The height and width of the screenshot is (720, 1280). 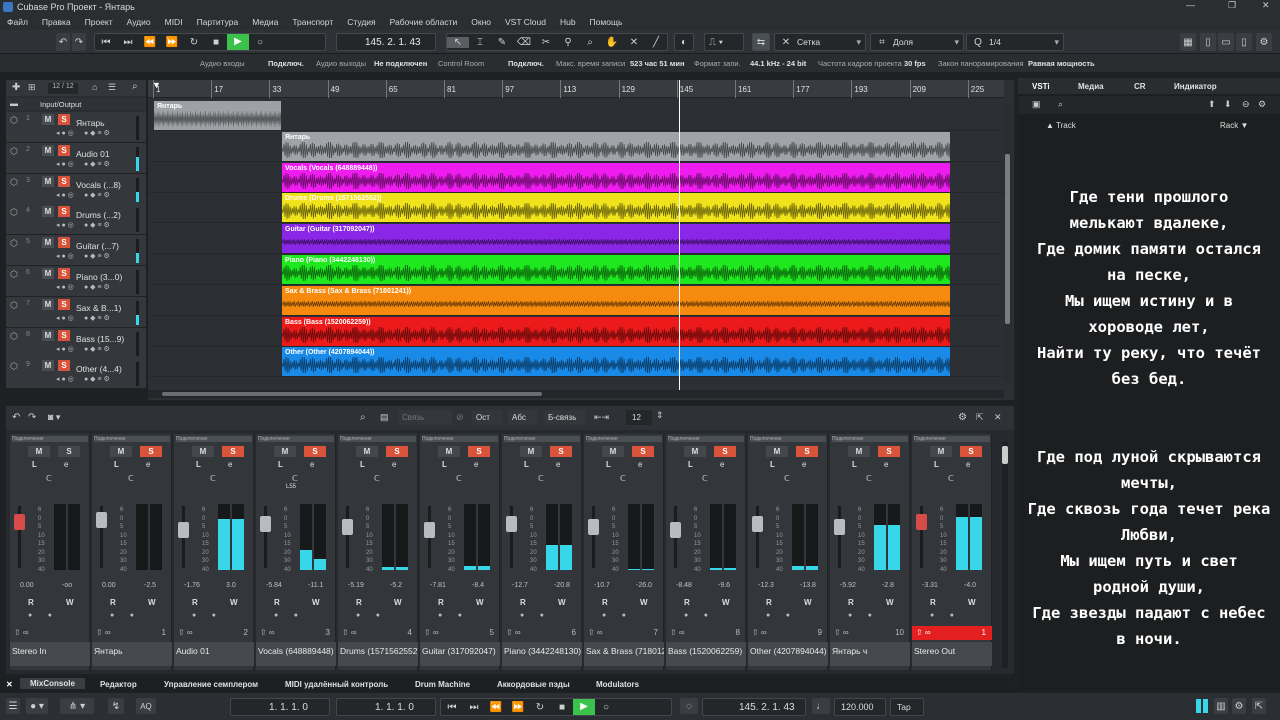 What do you see at coordinates (705, 478) in the screenshot?
I see `pan-knob: ᑕ` at bounding box center [705, 478].